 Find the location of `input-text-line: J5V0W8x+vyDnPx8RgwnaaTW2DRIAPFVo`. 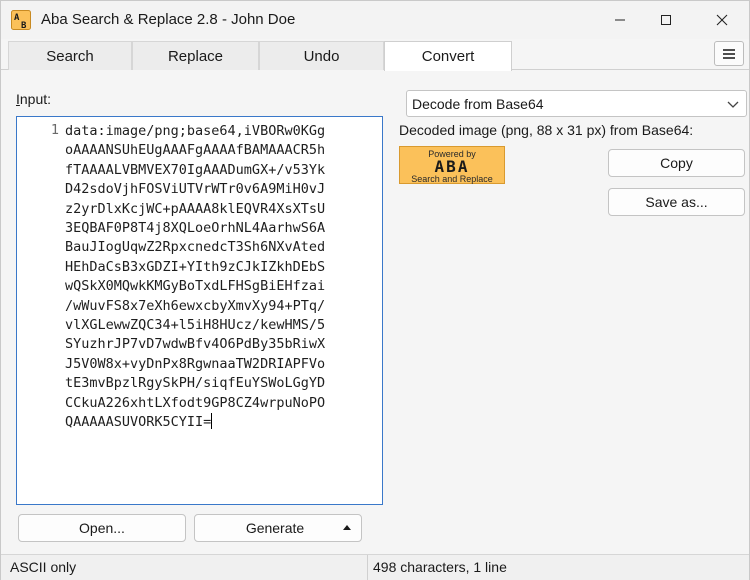

input-text-line: J5V0W8x+vyDnPx8RgwnaaTW2DRIAPFVo is located at coordinates (195, 363).